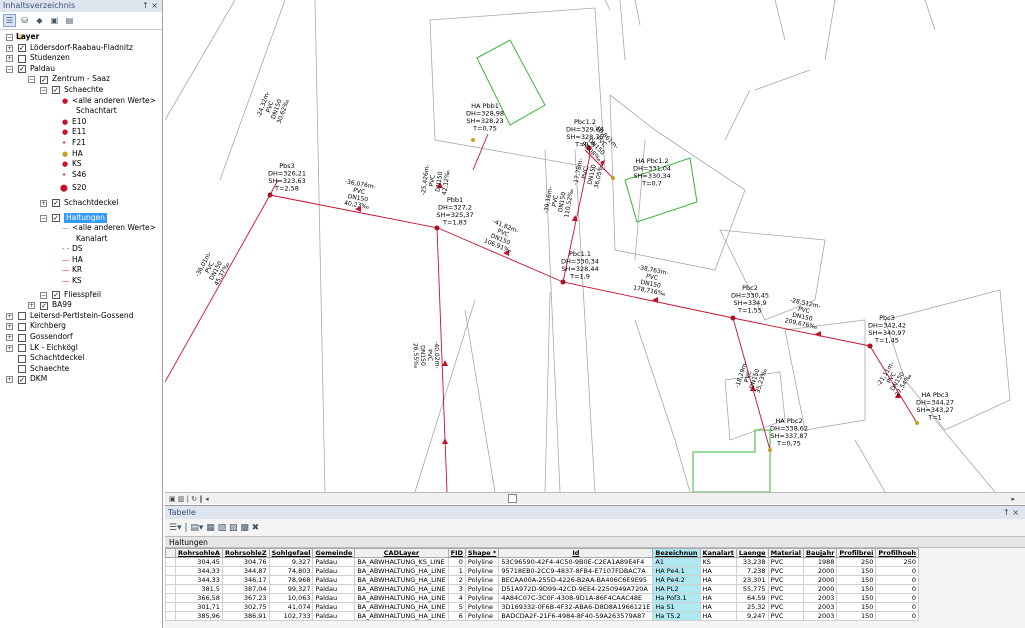 The width and height of the screenshot is (1025, 628). I want to click on toc-item: + Gossendorf, so click(81, 337).